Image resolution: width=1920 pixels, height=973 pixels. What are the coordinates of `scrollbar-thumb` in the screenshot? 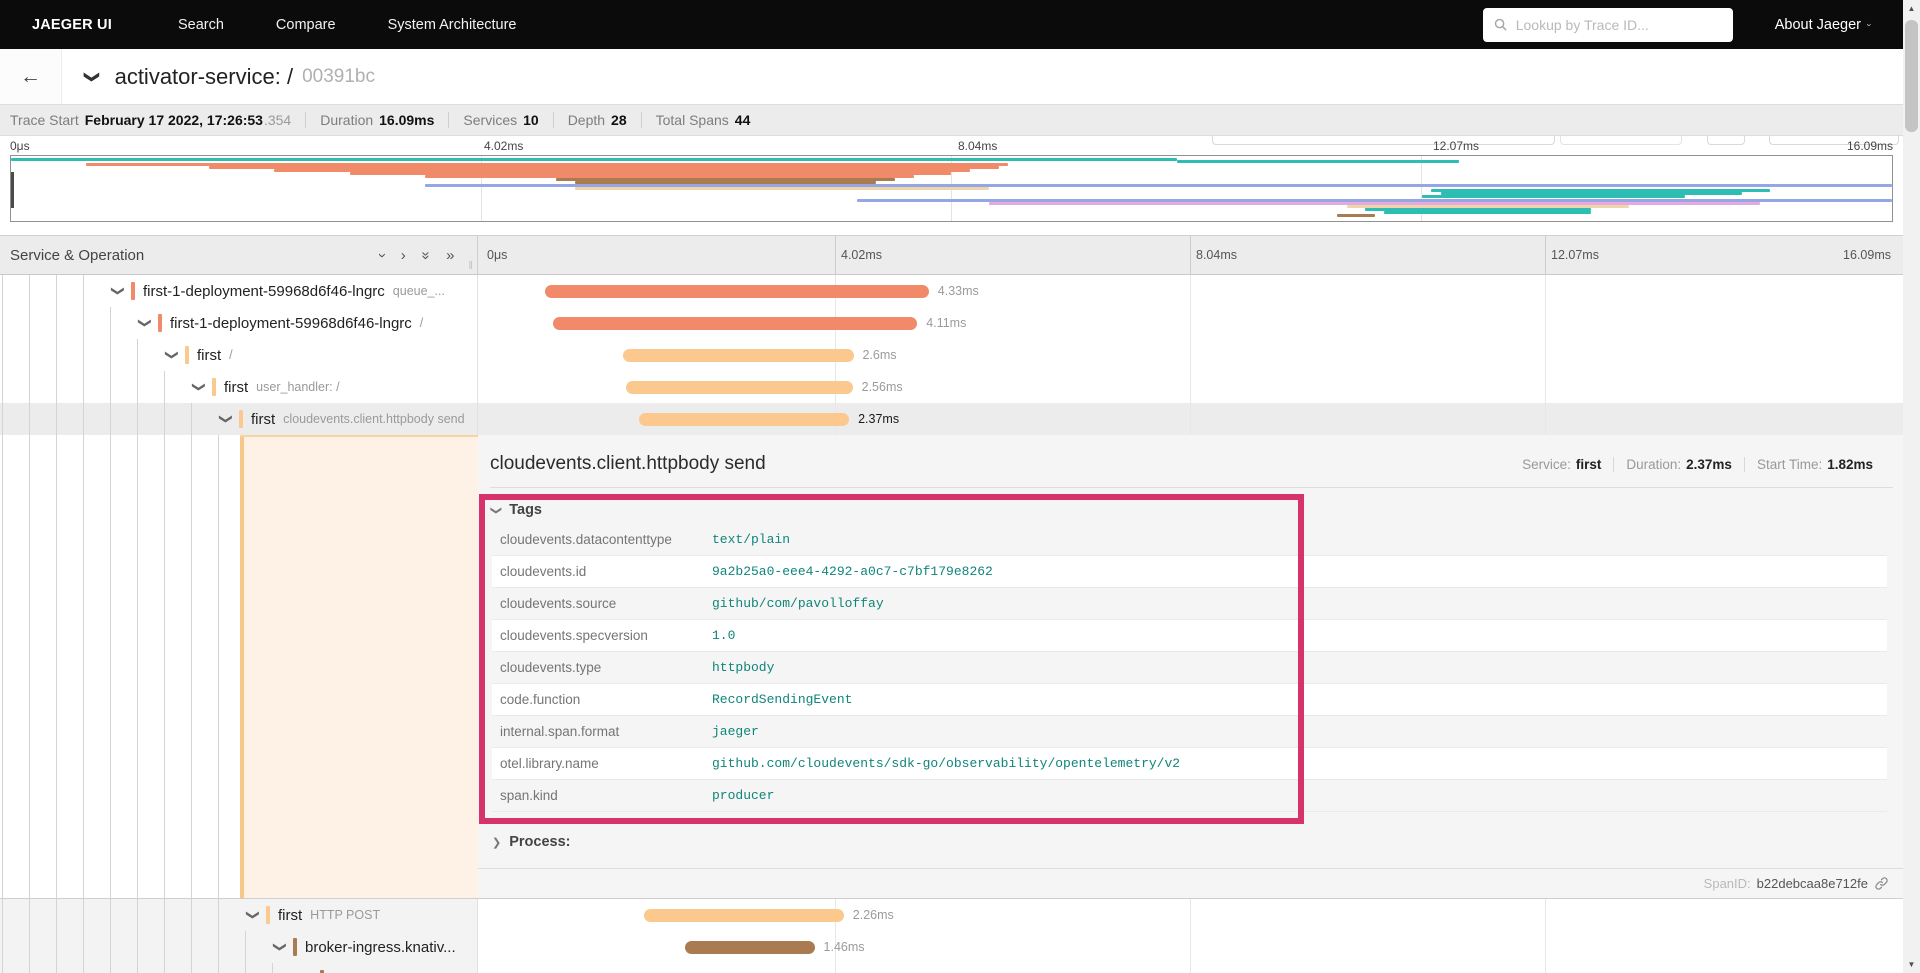 It's located at (1911, 76).